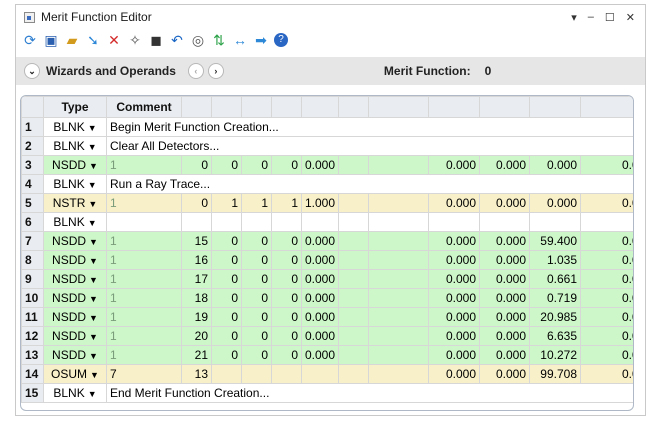 This screenshot has width=661, height=430. Describe the element at coordinates (93, 40) in the screenshot. I see `insert-icon: ➘` at that location.